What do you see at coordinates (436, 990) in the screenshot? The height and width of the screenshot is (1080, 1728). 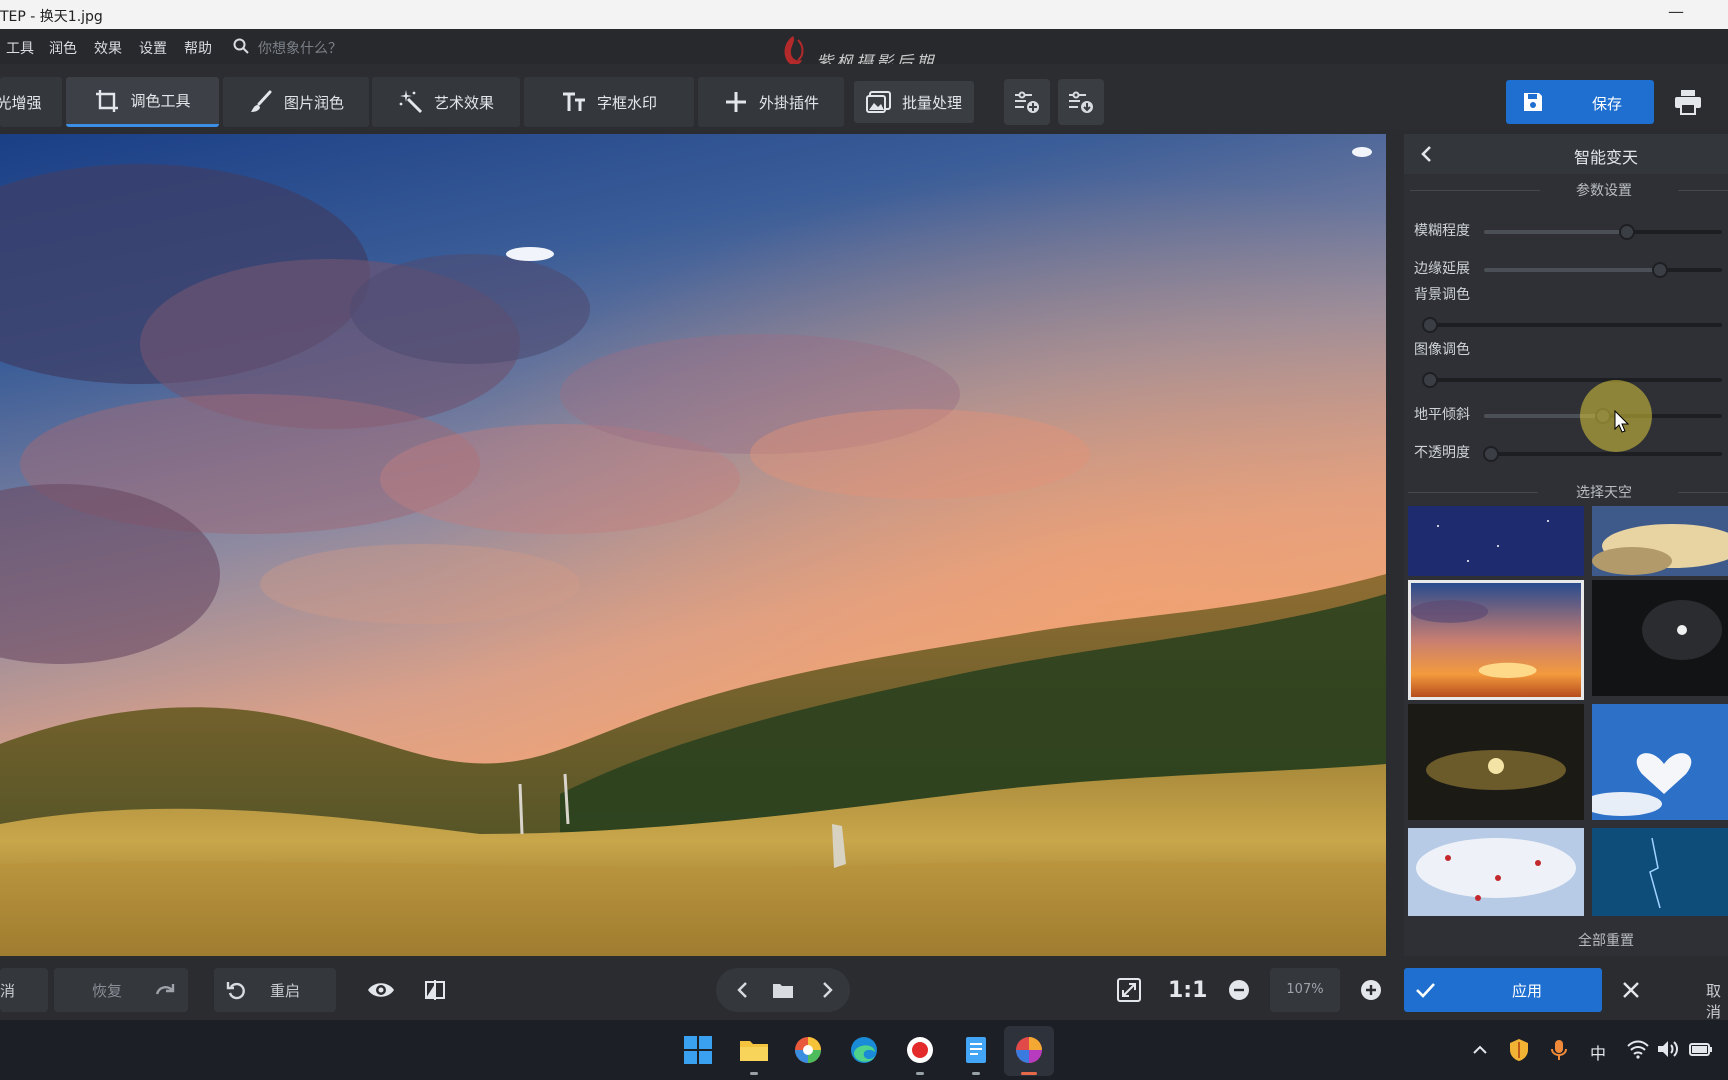 I see `compare-button` at bounding box center [436, 990].